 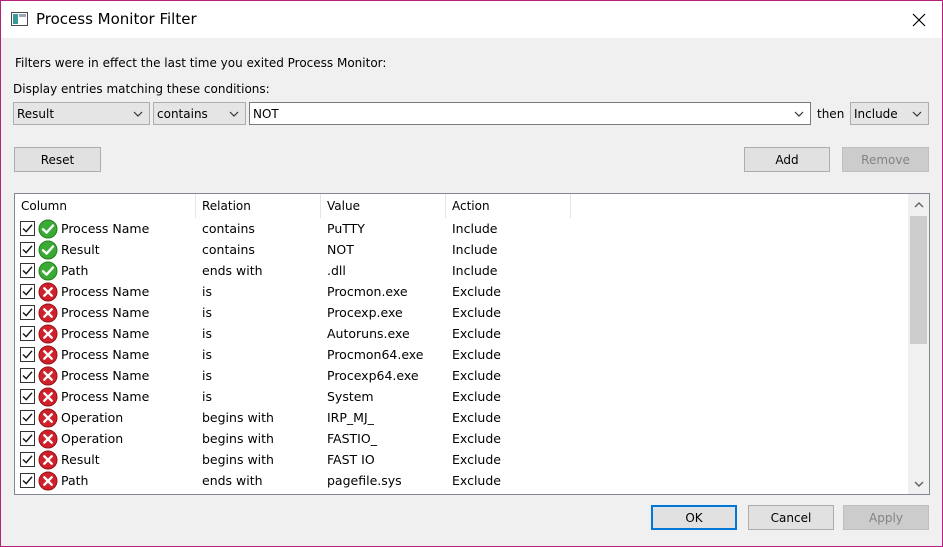 I want to click on row-relation: begins with, so click(x=238, y=438).